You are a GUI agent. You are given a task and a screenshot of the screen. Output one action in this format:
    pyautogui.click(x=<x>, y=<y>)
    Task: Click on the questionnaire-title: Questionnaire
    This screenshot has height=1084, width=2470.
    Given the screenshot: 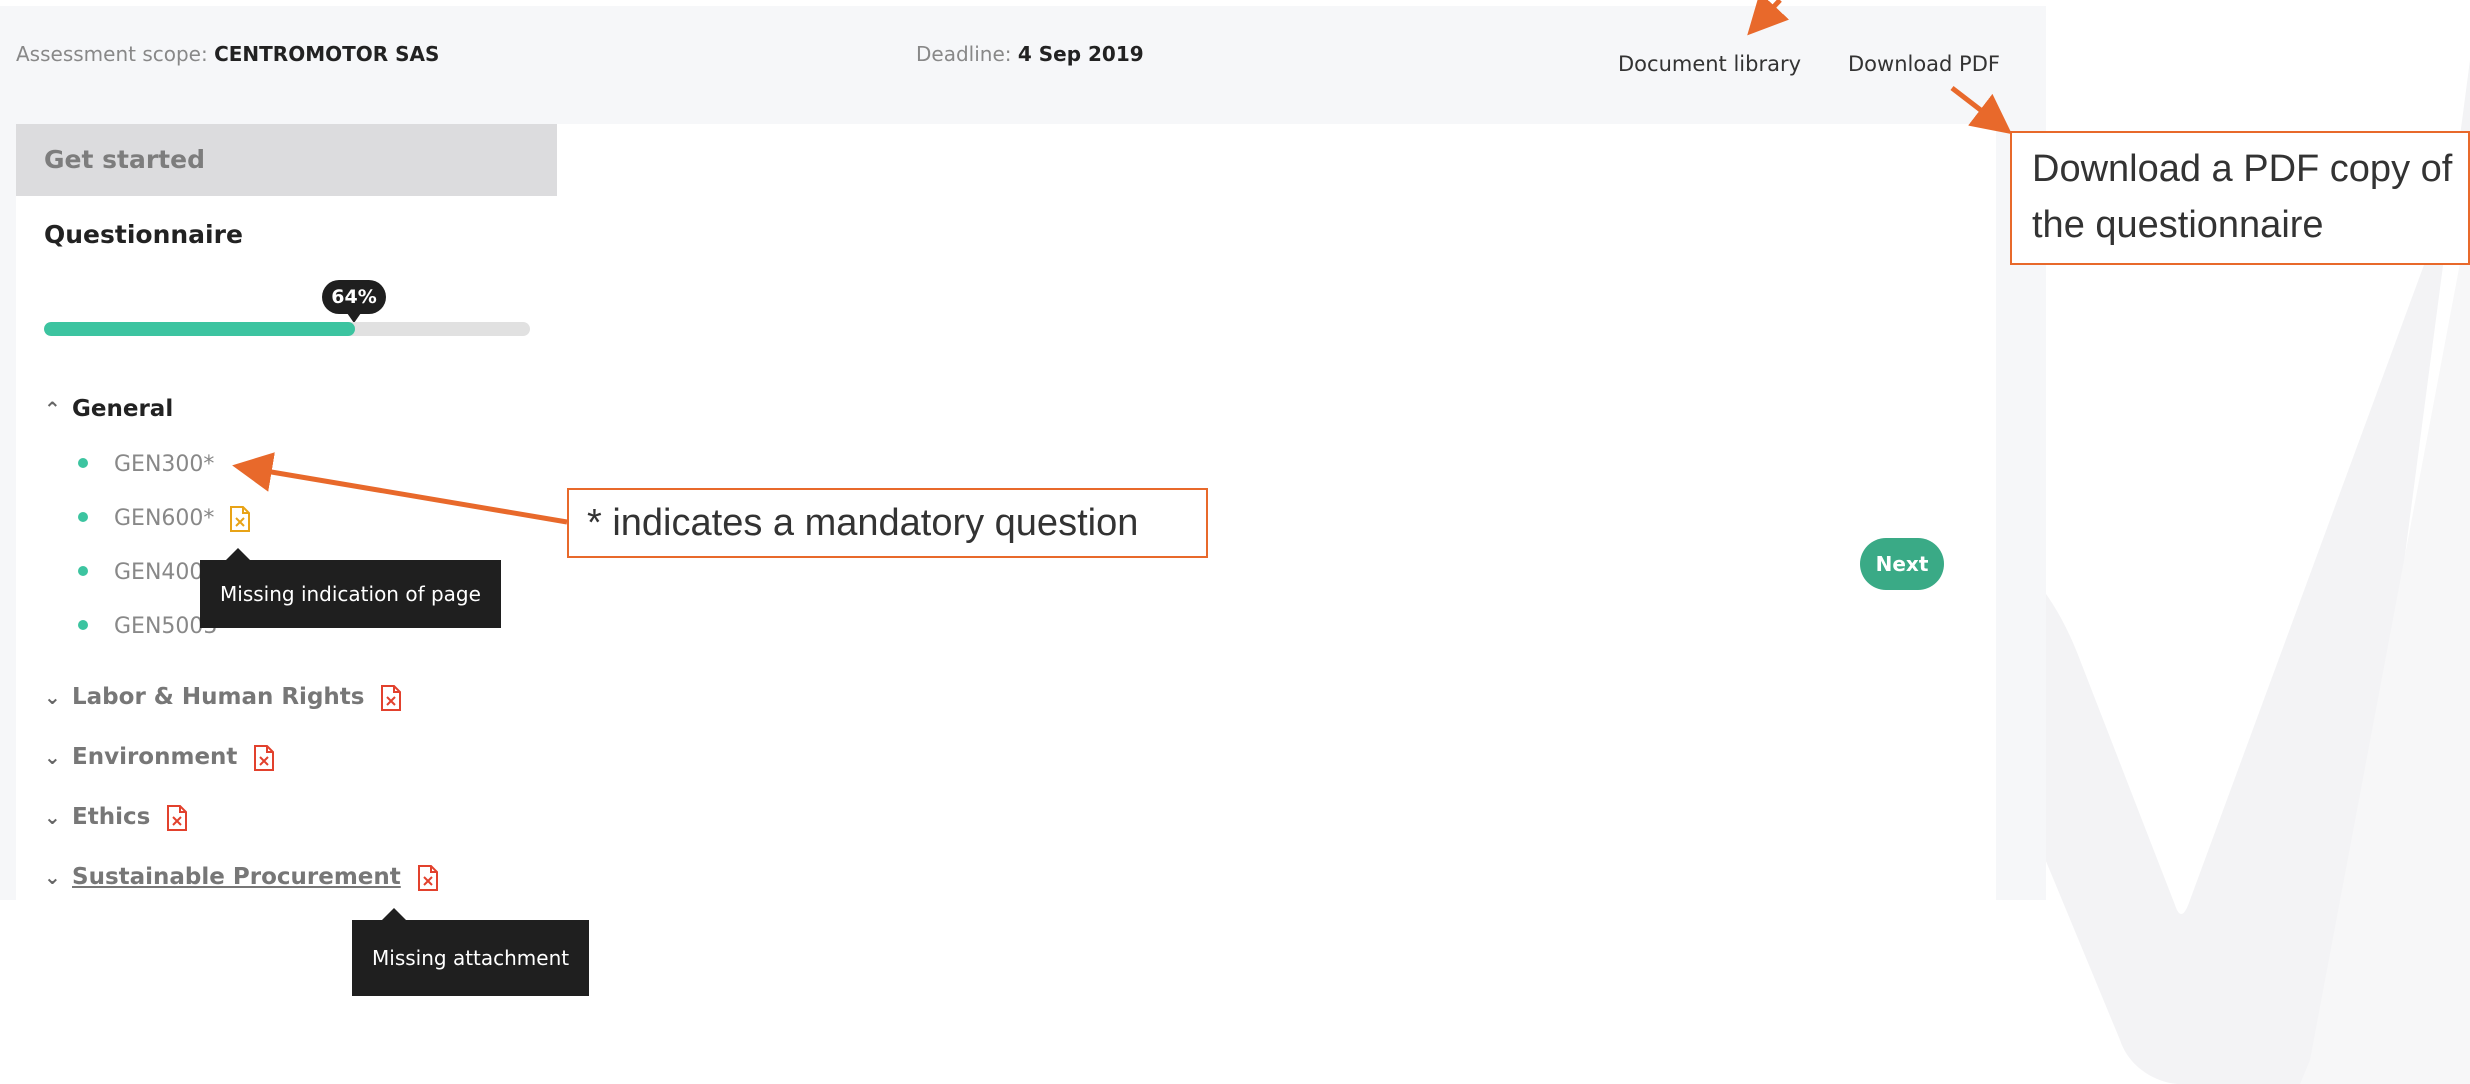 What is the action you would take?
    pyautogui.click(x=143, y=234)
    